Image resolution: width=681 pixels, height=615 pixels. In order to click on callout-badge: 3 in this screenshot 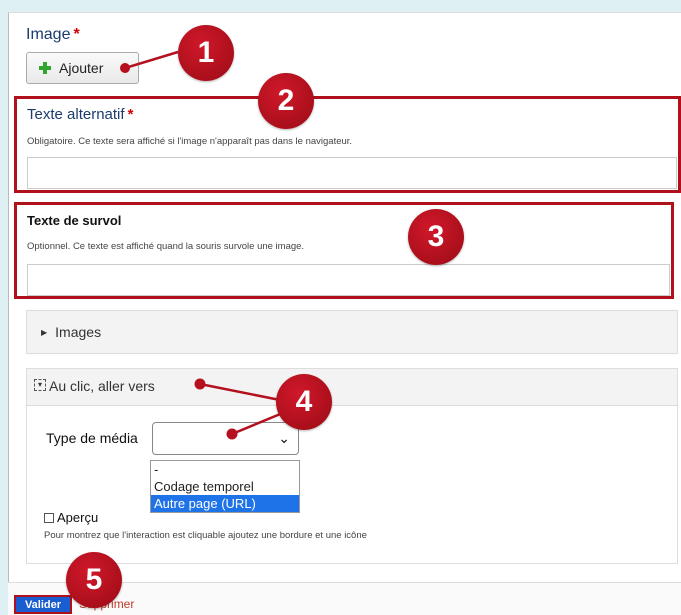, I will do `click(436, 237)`.